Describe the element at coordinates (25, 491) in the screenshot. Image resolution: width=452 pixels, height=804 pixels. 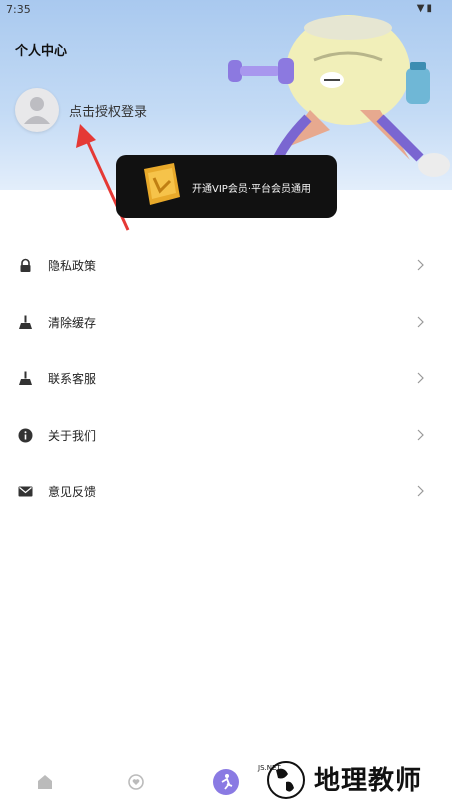
I see `mail-icon` at that location.